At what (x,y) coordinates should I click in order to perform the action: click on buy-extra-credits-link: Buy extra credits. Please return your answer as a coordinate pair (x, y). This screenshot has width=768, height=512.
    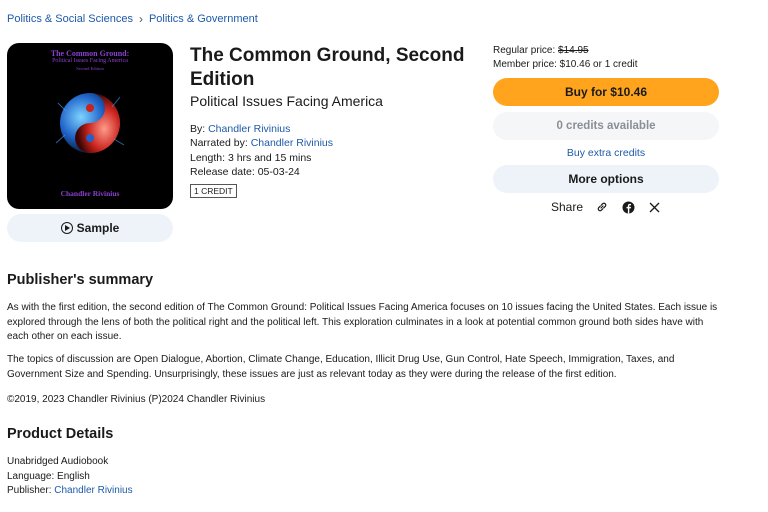
    Looking at the image, I should click on (606, 153).